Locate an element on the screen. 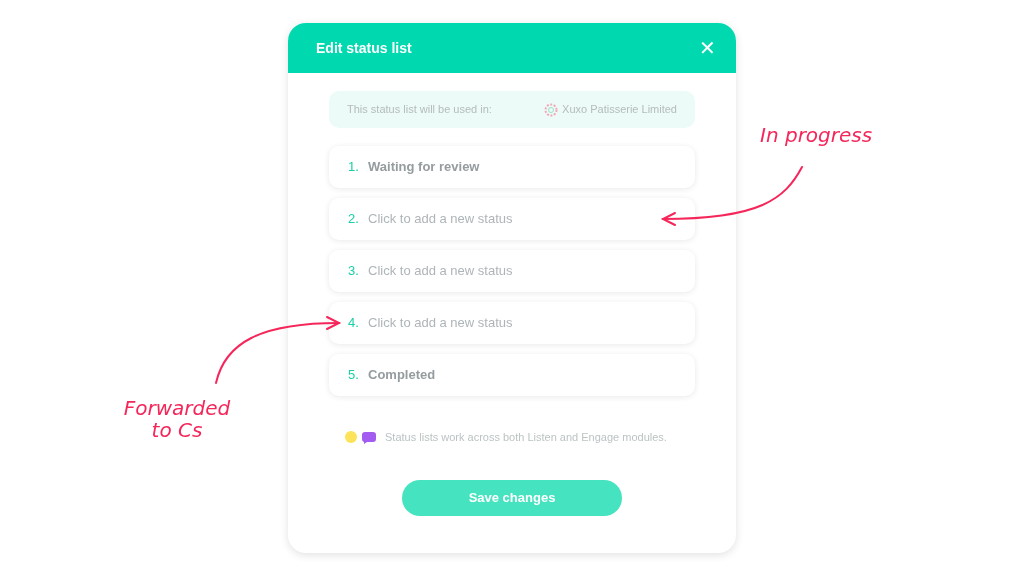  status-label: Waiting for review is located at coordinates (424, 167).